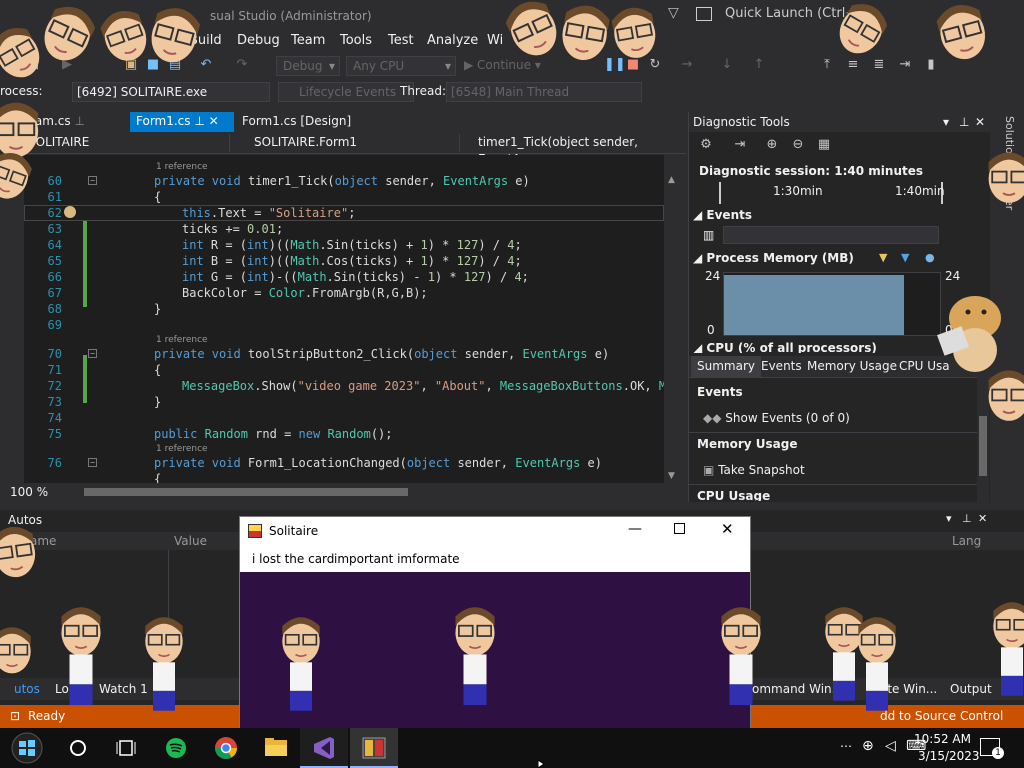 The height and width of the screenshot is (768, 1024). Describe the element at coordinates (998, 753) in the screenshot. I see `notification-badge: 1` at that location.